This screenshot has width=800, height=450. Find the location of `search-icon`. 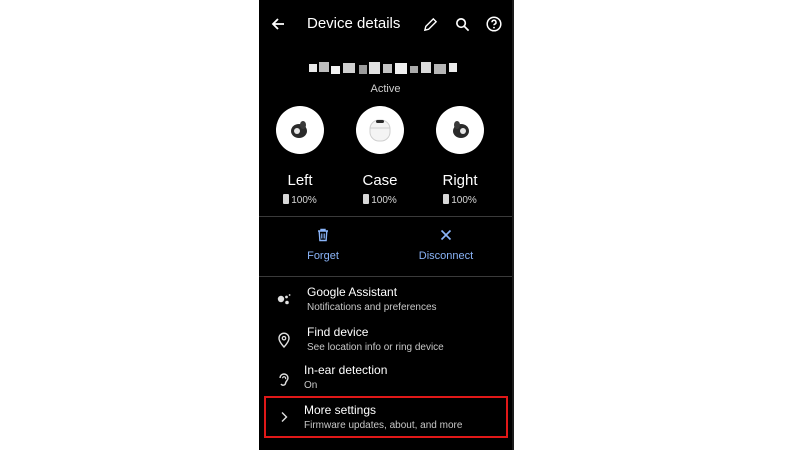

search-icon is located at coordinates (462, 24).